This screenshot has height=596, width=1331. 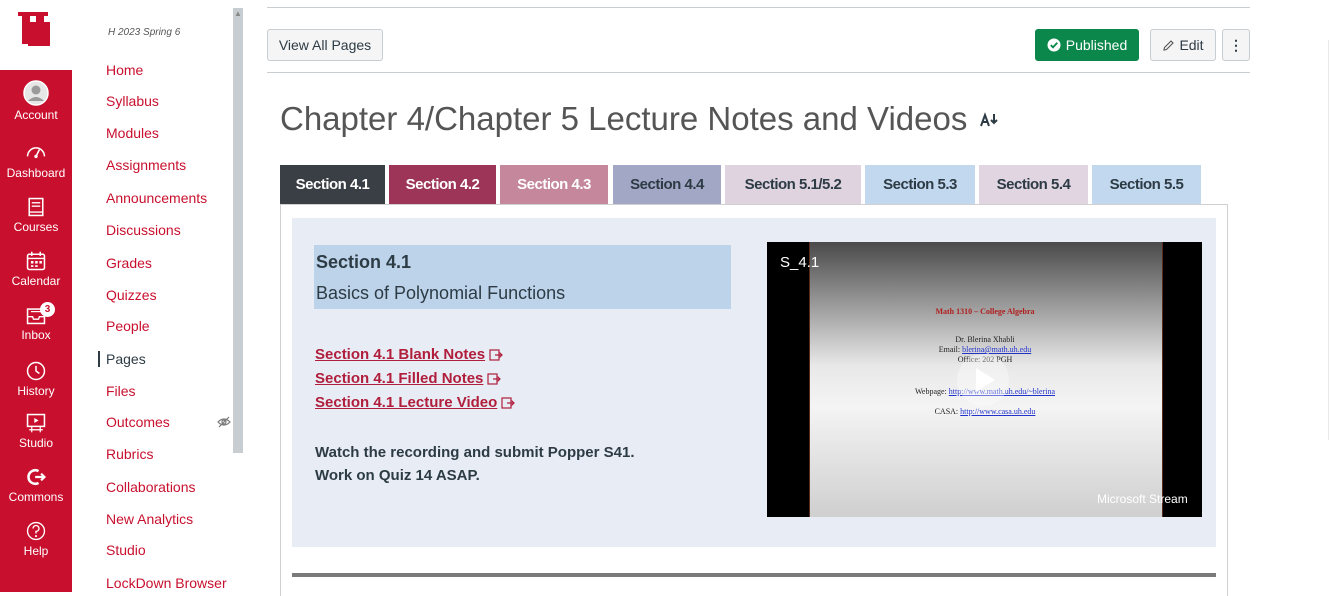 What do you see at coordinates (34, 29) in the screenshot?
I see `uh-logo-icon` at bounding box center [34, 29].